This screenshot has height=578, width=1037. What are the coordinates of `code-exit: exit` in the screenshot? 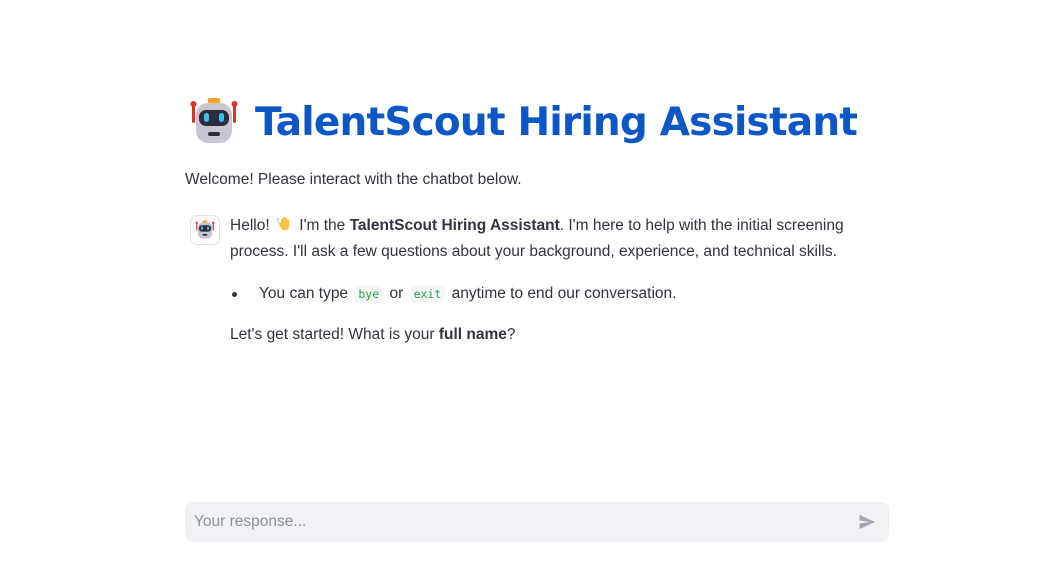 It's located at (427, 294).